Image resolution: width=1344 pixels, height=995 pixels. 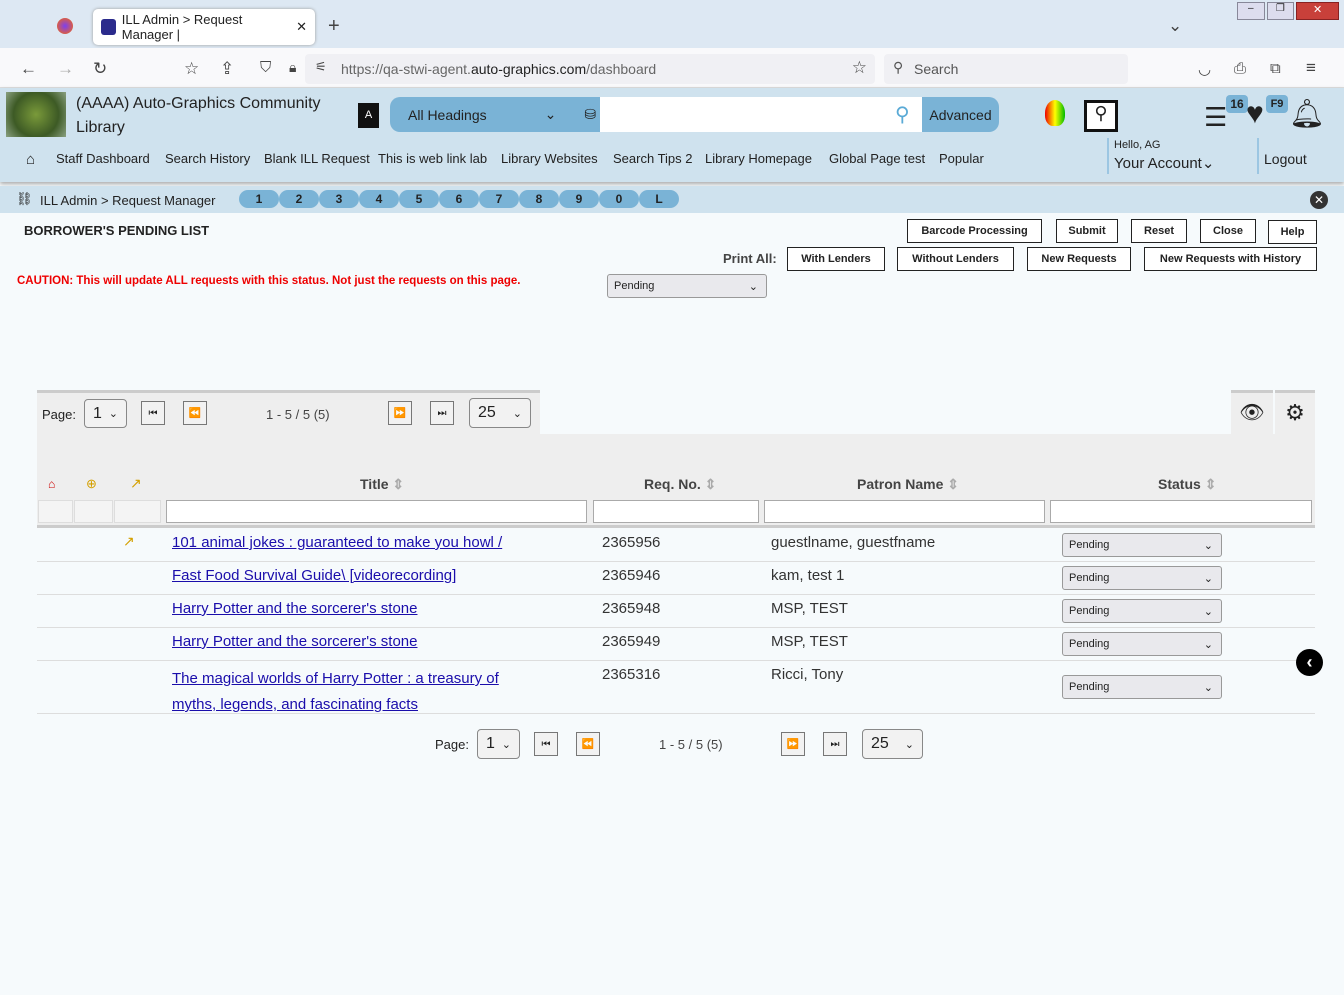 I want to click on shield-icon: ⛉, so click(x=265, y=67).